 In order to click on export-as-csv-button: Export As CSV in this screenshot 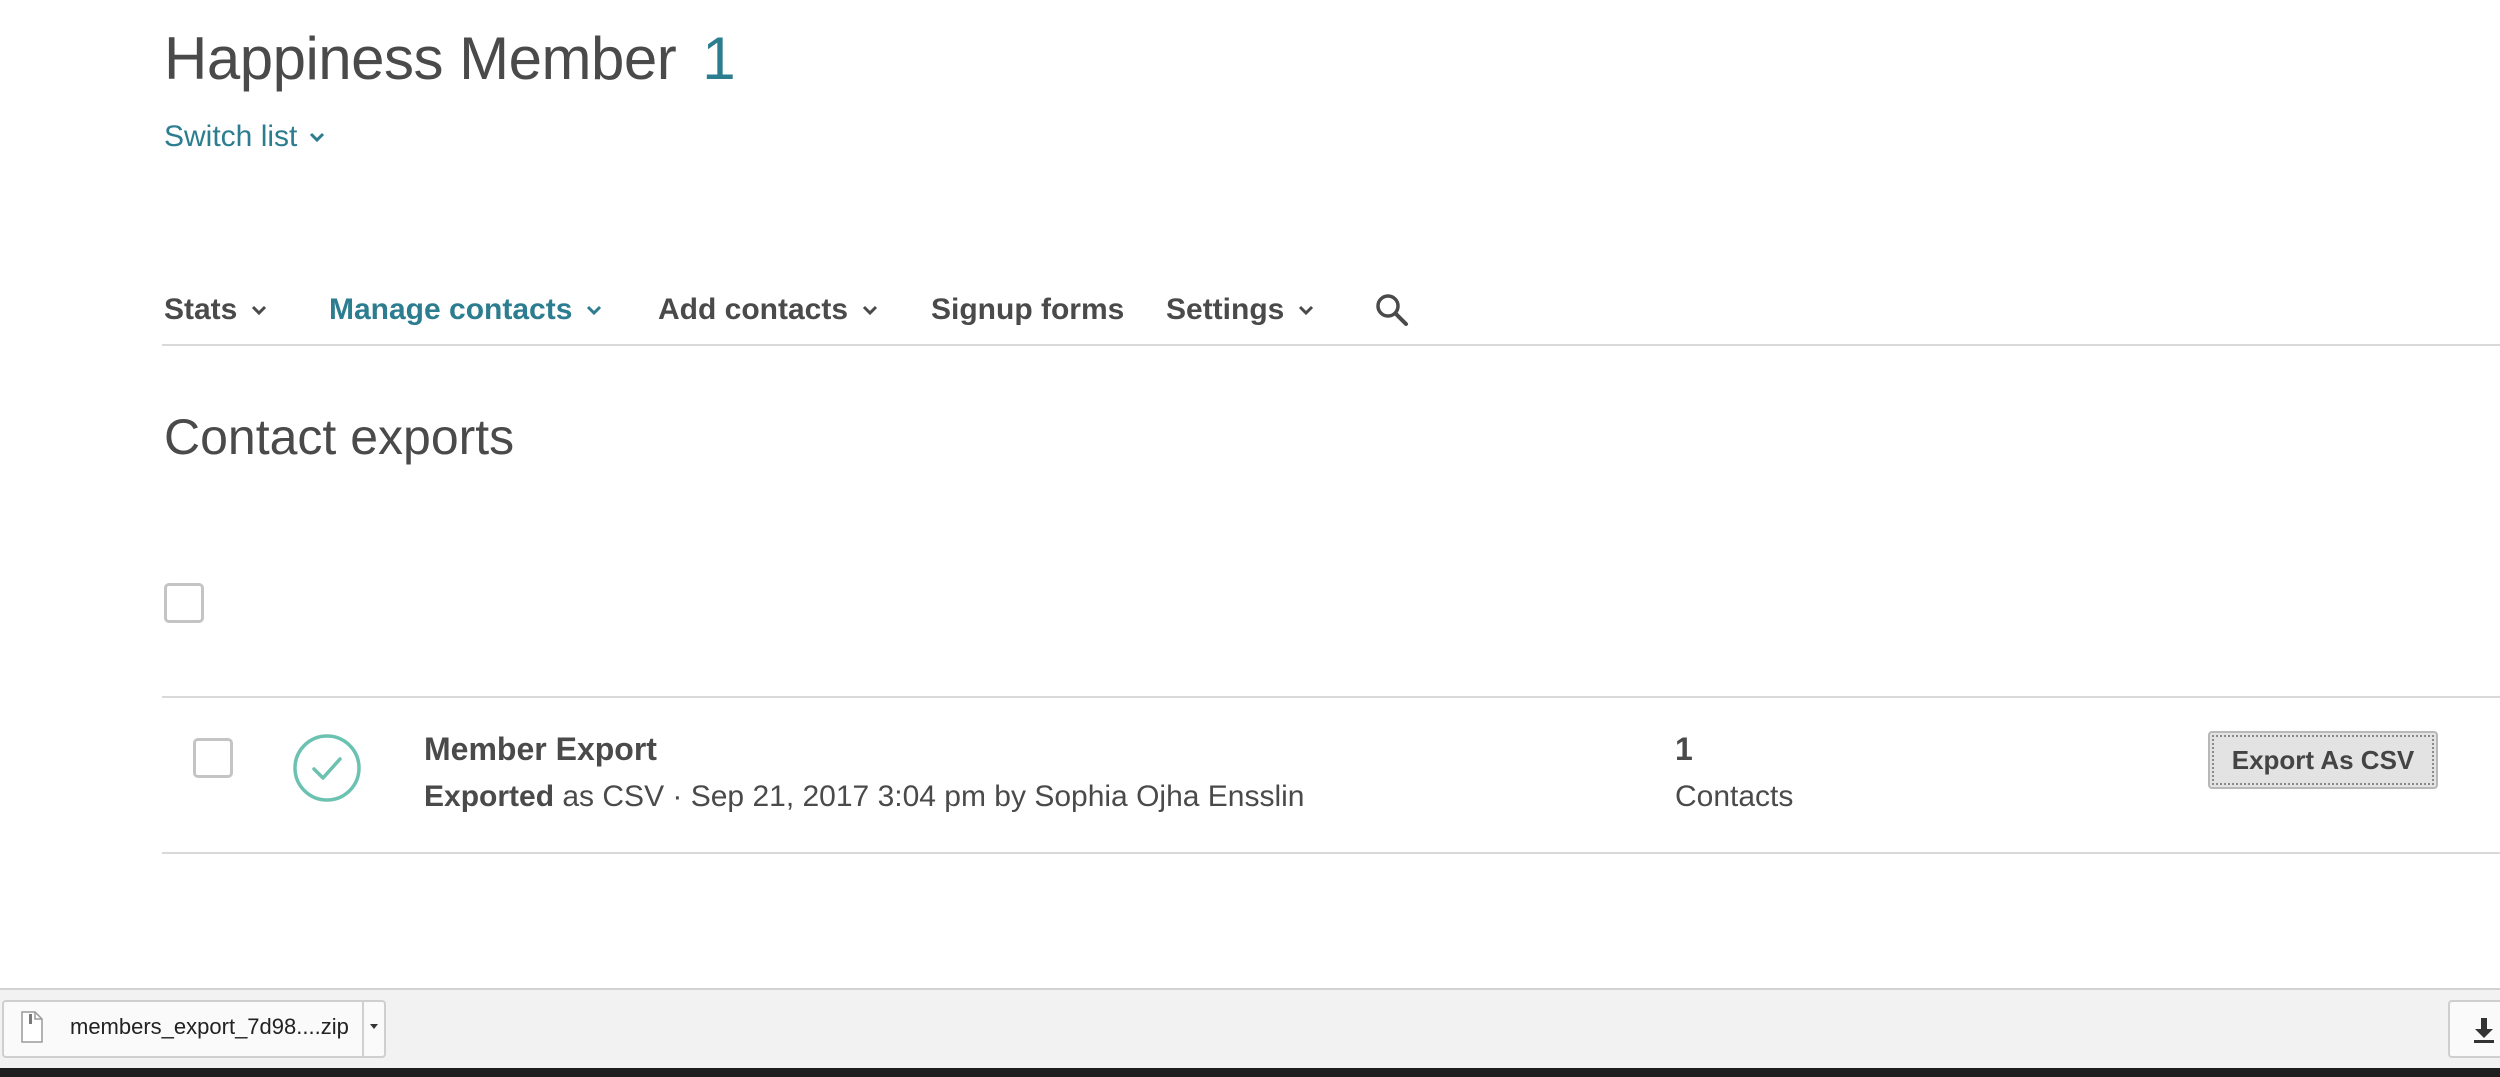, I will do `click(2323, 760)`.